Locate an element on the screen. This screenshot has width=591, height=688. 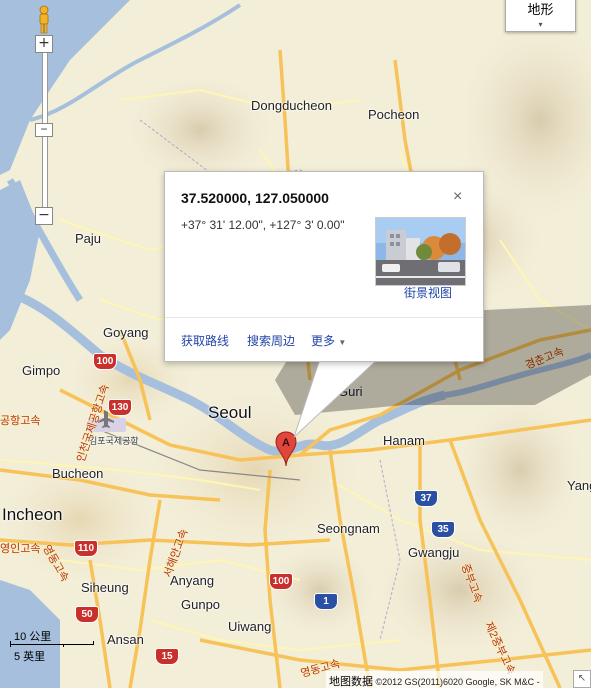
label-uiwang: Uiwang is located at coordinates (250, 626).